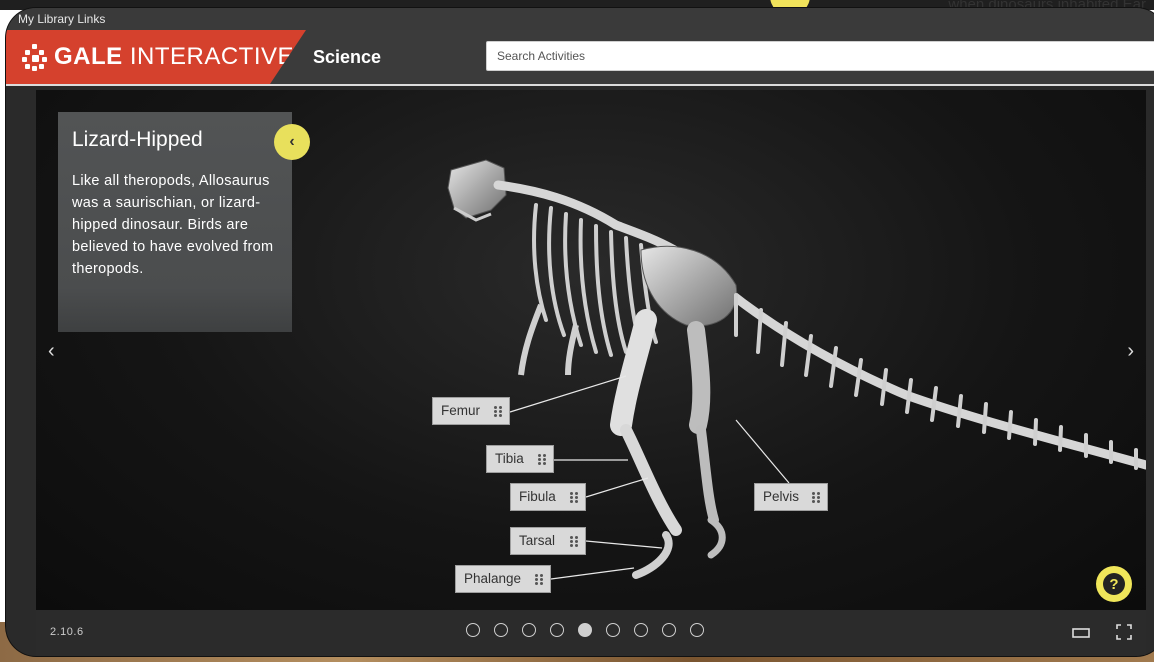 The width and height of the screenshot is (1154, 662). I want to click on label-tibia: Tibia, so click(520, 459).